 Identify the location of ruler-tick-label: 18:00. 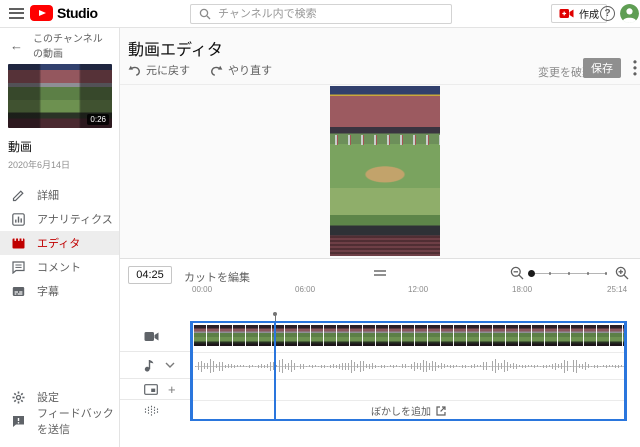
(522, 289).